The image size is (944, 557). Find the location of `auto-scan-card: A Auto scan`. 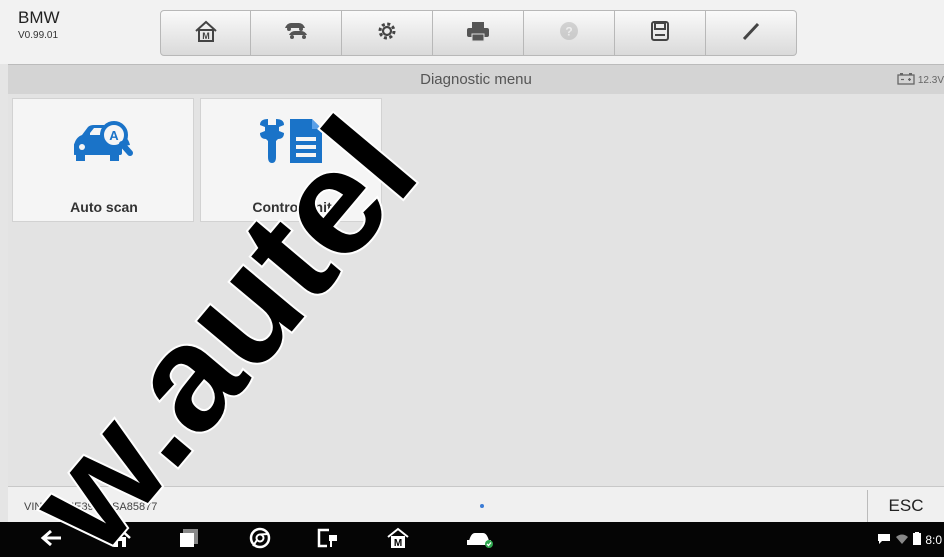

auto-scan-card: A Auto scan is located at coordinates (103, 160).